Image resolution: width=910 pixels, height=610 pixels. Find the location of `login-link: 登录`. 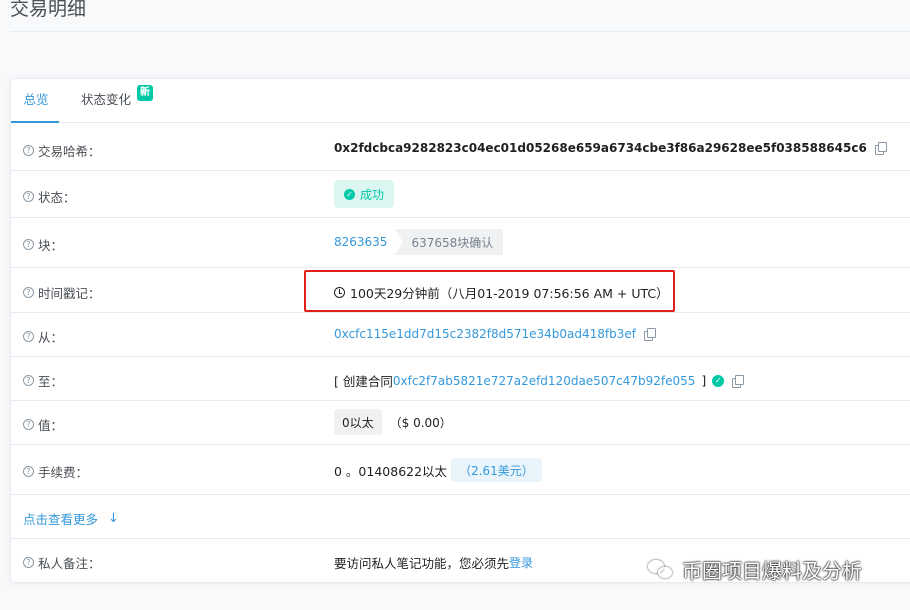

login-link: 登录 is located at coordinates (521, 562).